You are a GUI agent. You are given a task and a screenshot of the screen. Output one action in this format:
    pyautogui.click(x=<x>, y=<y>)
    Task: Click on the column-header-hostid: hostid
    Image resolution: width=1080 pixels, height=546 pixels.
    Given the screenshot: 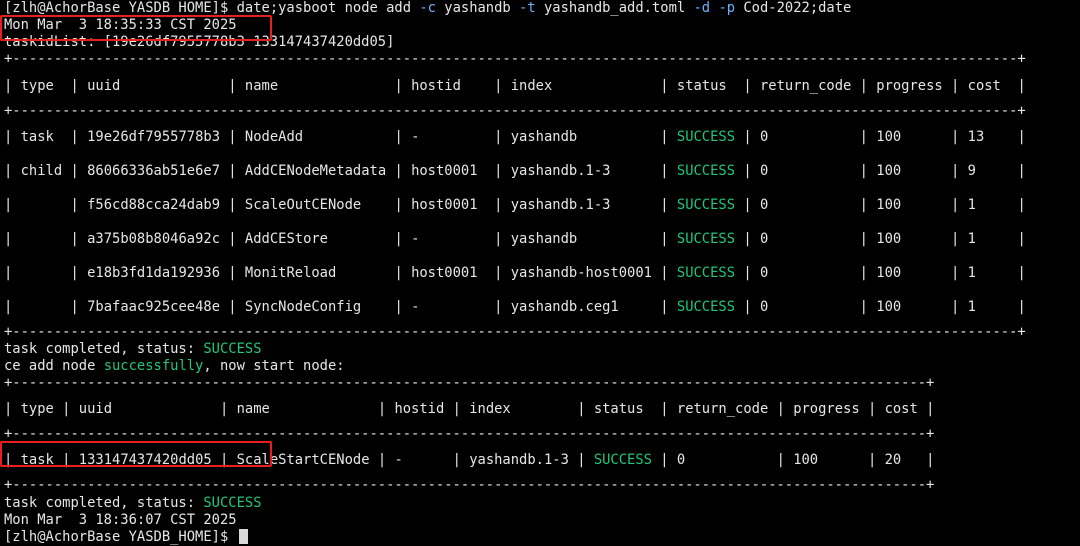 What is the action you would take?
    pyautogui.click(x=448, y=85)
    